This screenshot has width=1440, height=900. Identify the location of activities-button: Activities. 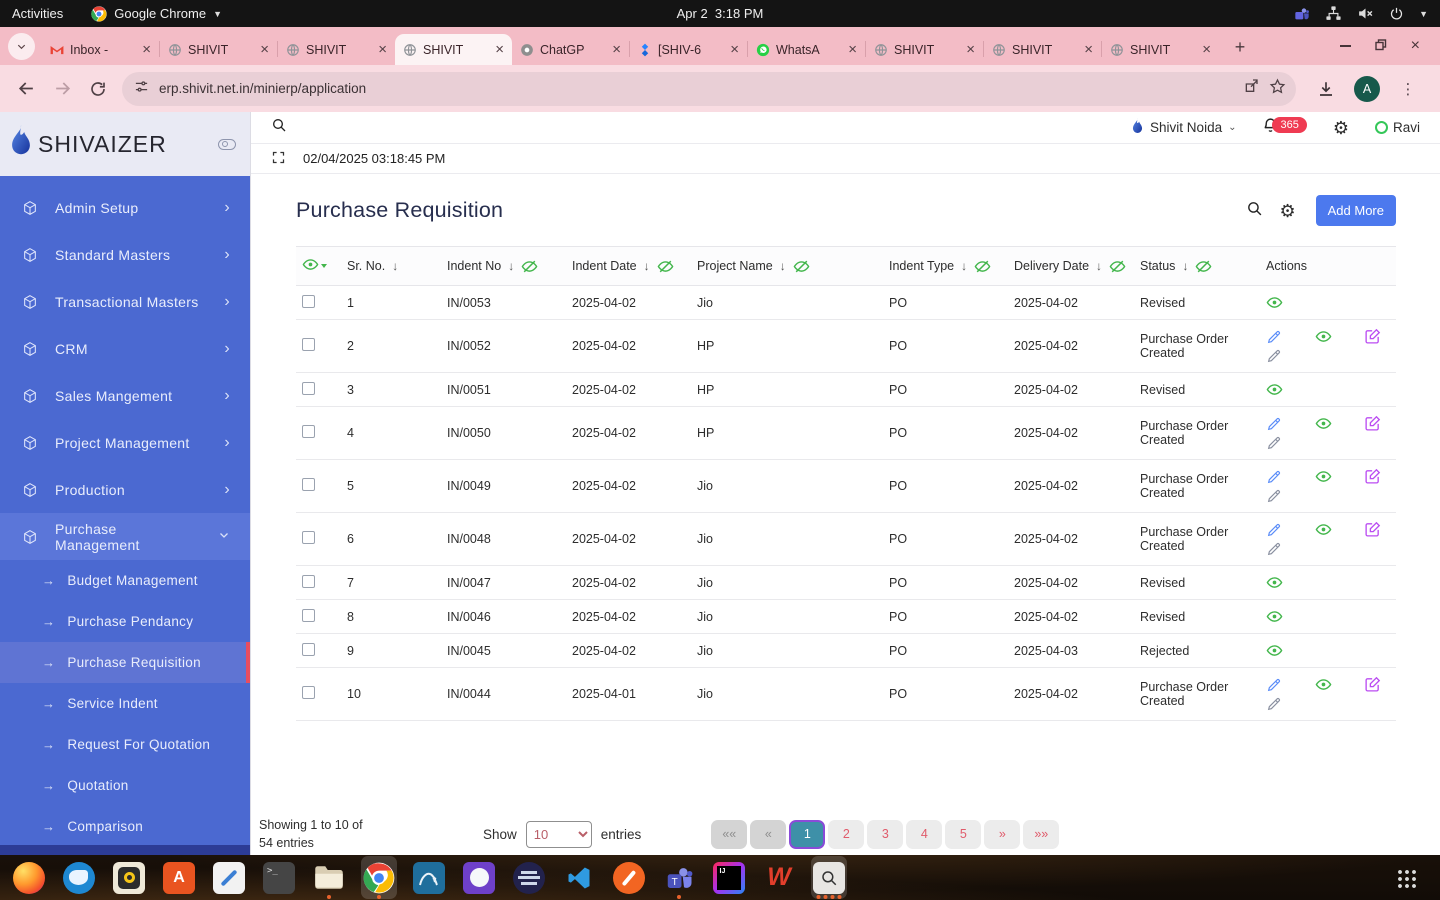
(37, 13).